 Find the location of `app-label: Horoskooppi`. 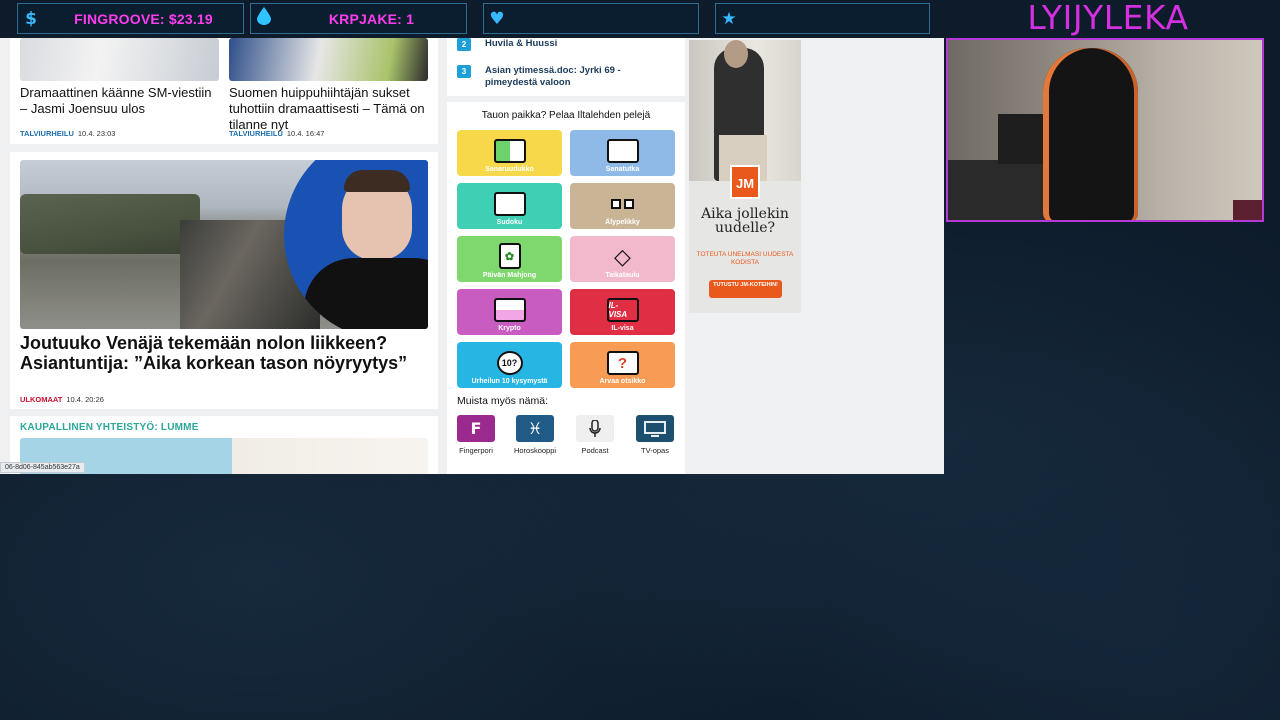

app-label: Horoskooppi is located at coordinates (535, 450).